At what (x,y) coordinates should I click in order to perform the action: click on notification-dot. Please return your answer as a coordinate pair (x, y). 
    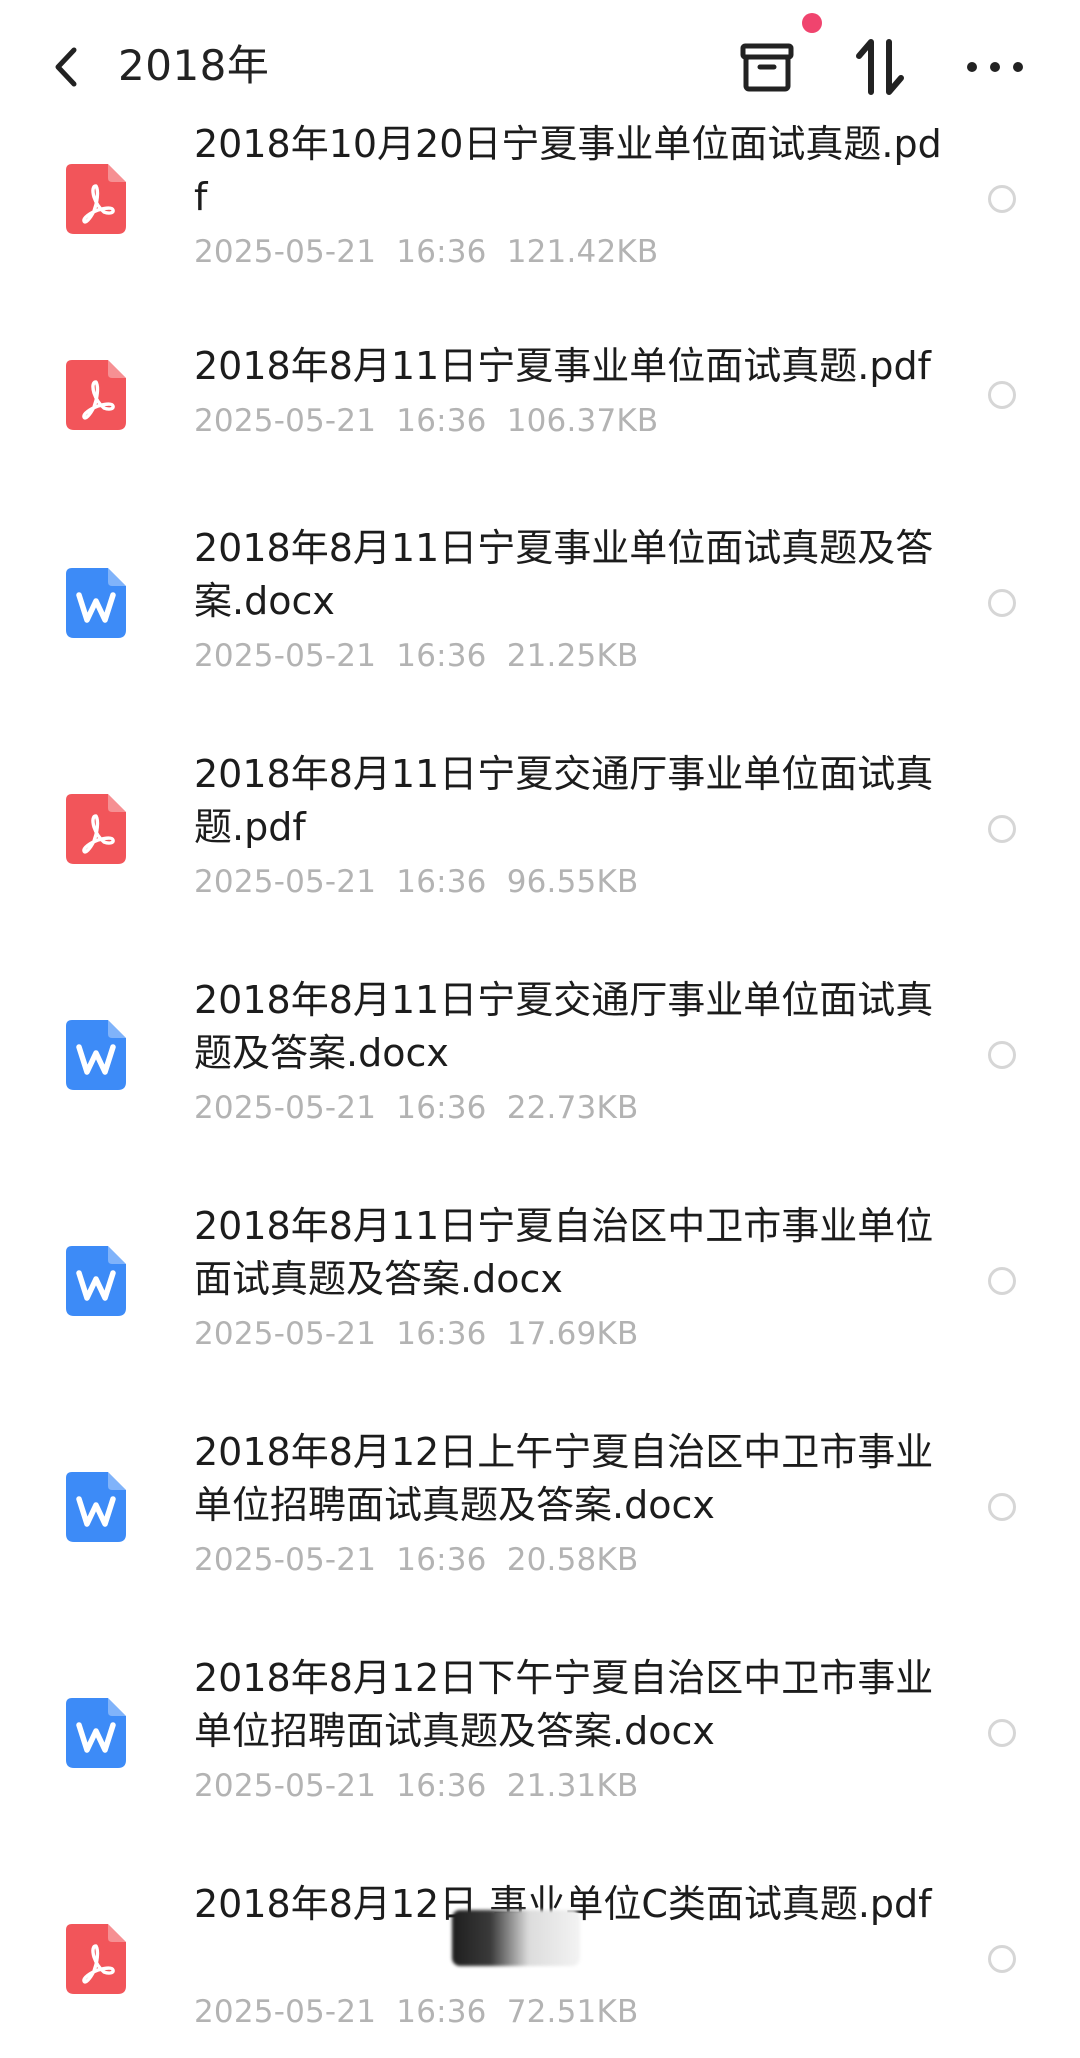
    Looking at the image, I should click on (812, 23).